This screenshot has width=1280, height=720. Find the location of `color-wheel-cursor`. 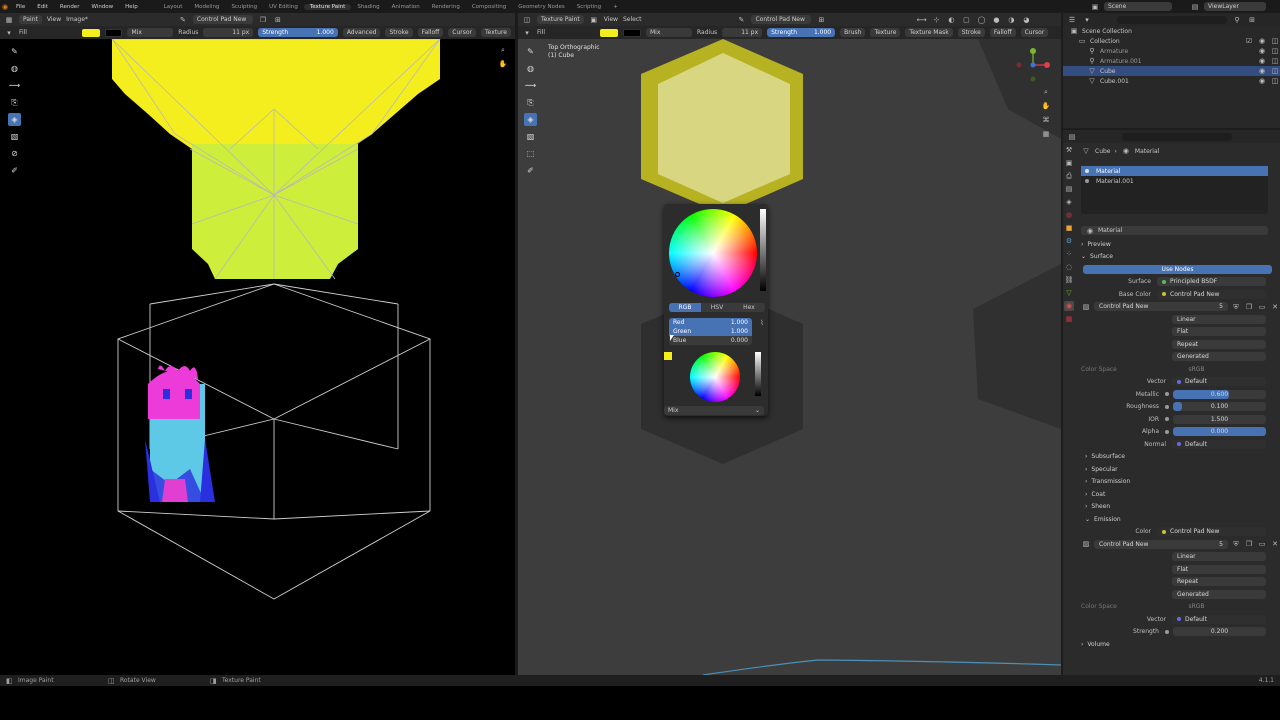

color-wheel-cursor is located at coordinates (677, 274).